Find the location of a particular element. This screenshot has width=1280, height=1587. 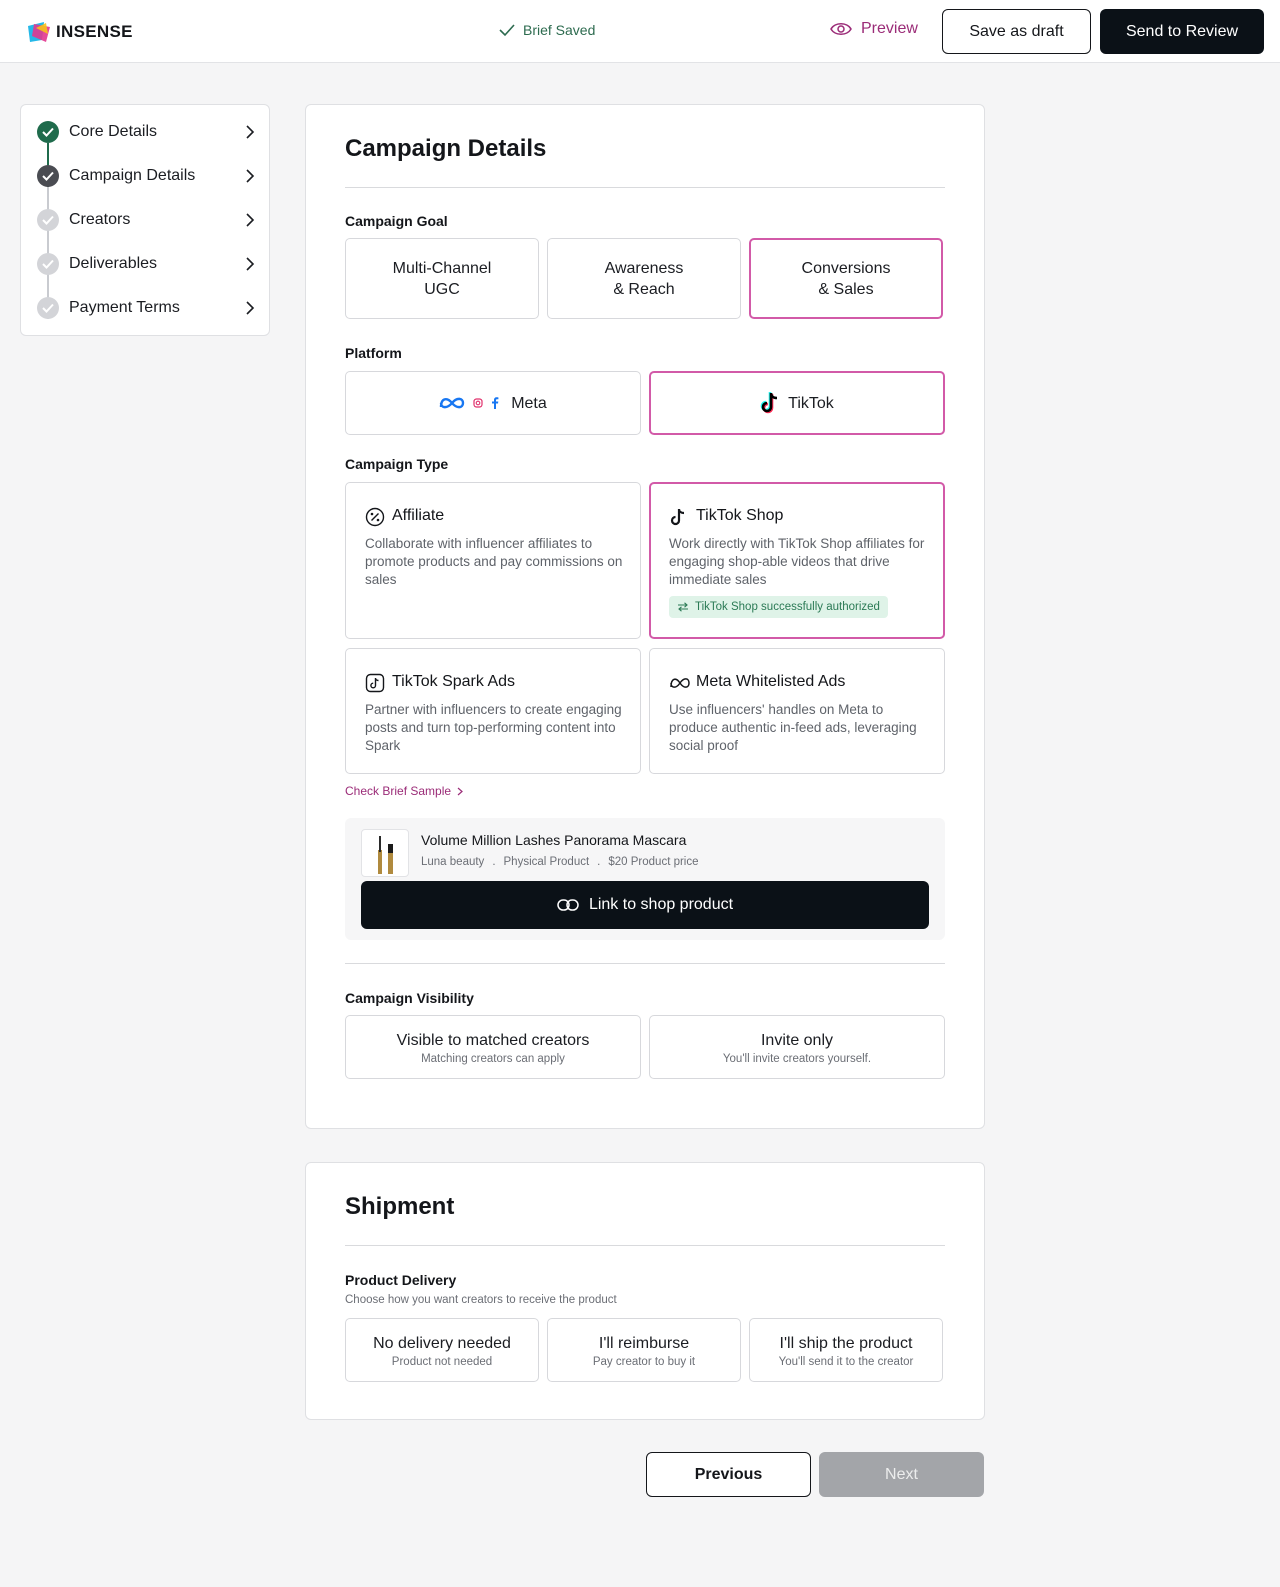

section-label-platform: Platform is located at coordinates (373, 353).